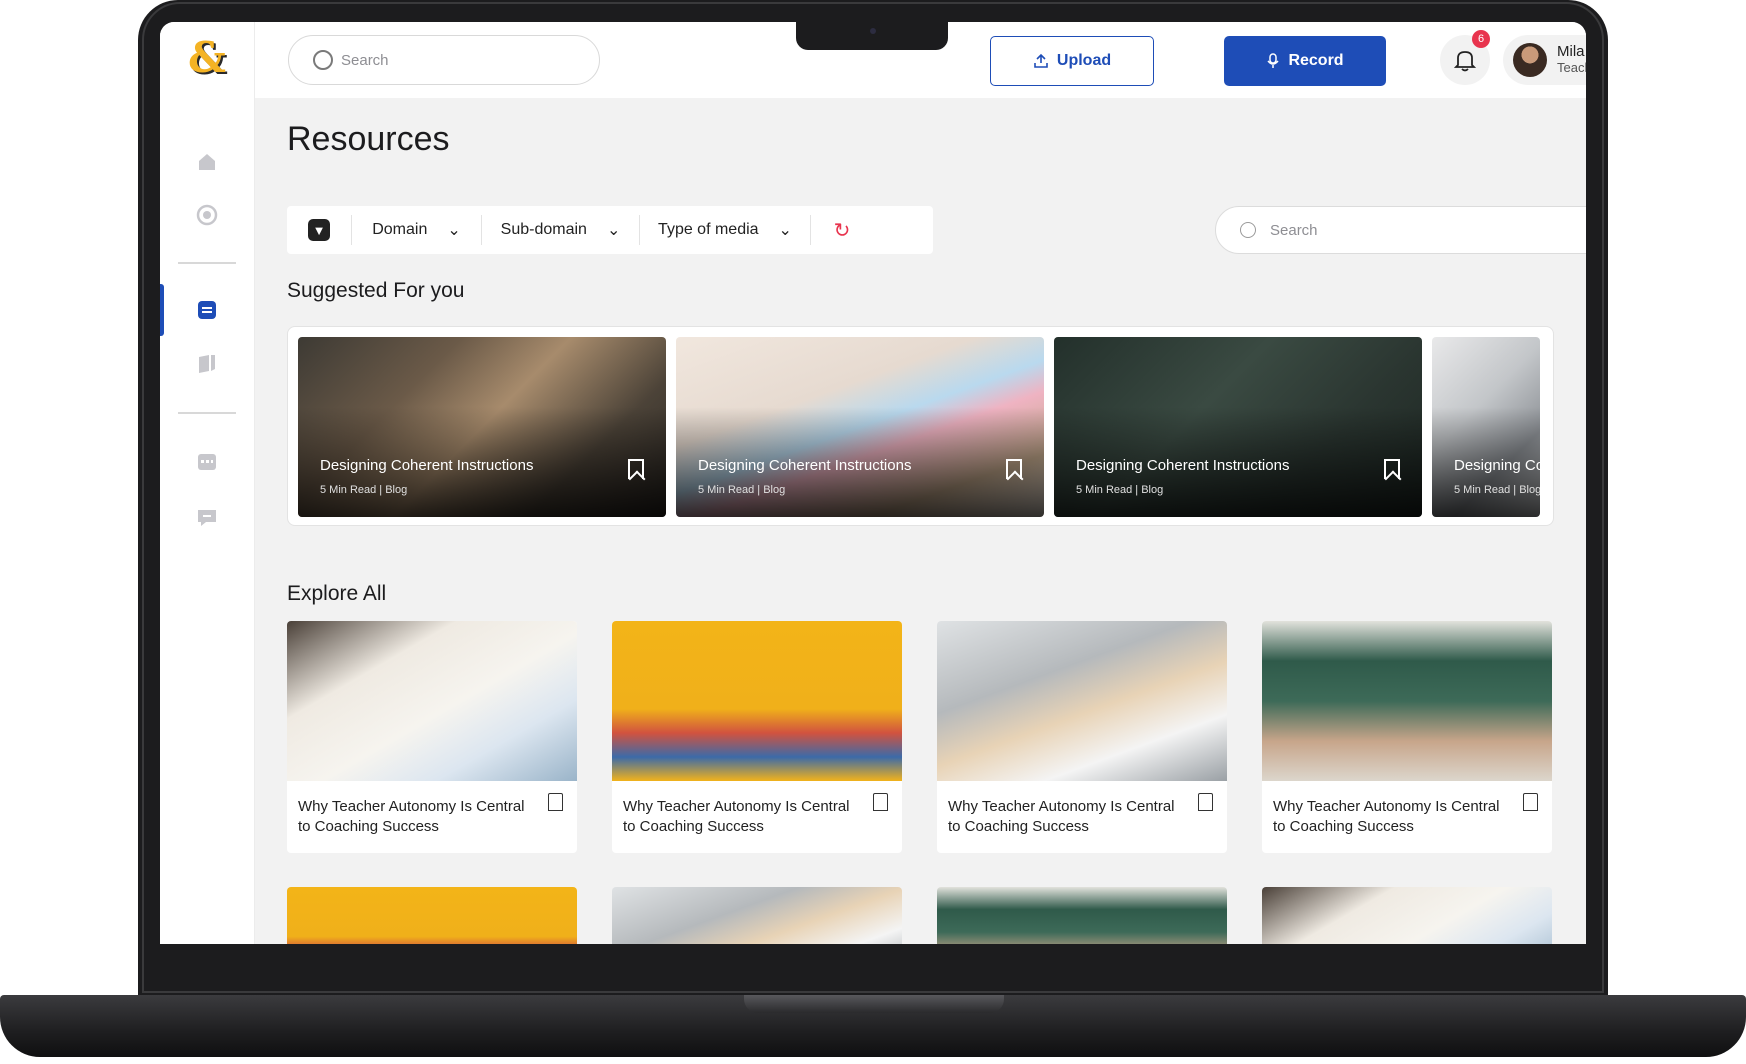 This screenshot has width=1746, height=1064. What do you see at coordinates (874, 1004) in the screenshot?
I see `laptop-base-notch` at bounding box center [874, 1004].